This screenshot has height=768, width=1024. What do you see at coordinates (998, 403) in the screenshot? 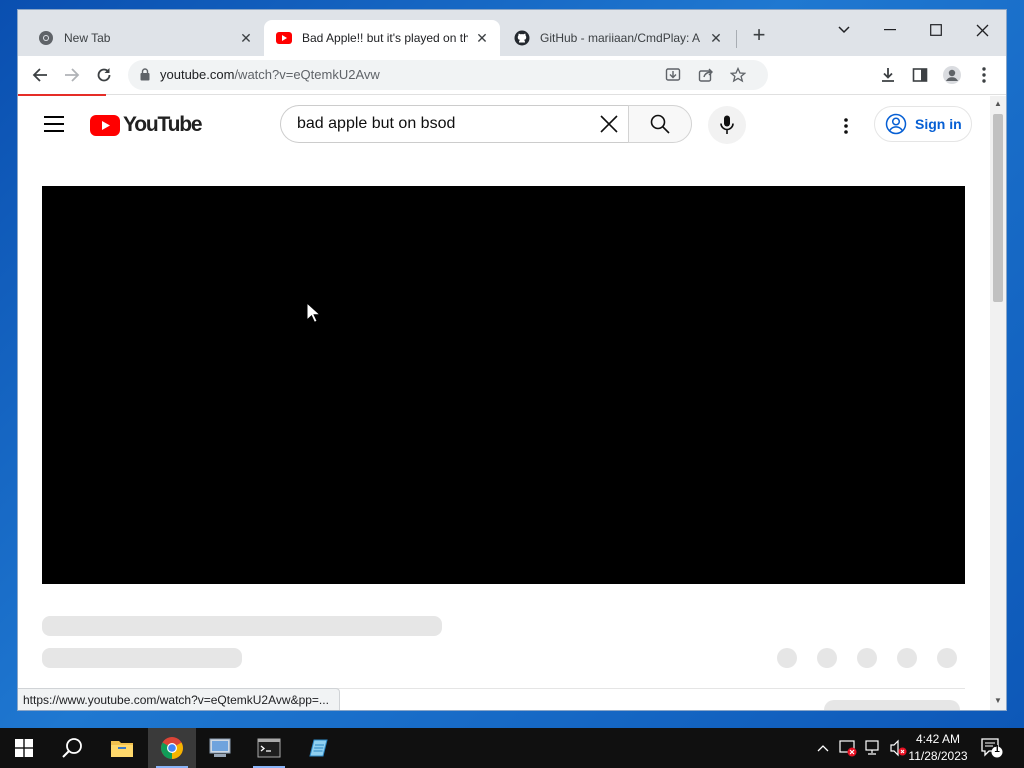
I see `page-scrollbar: ▲ ▼` at bounding box center [998, 403].